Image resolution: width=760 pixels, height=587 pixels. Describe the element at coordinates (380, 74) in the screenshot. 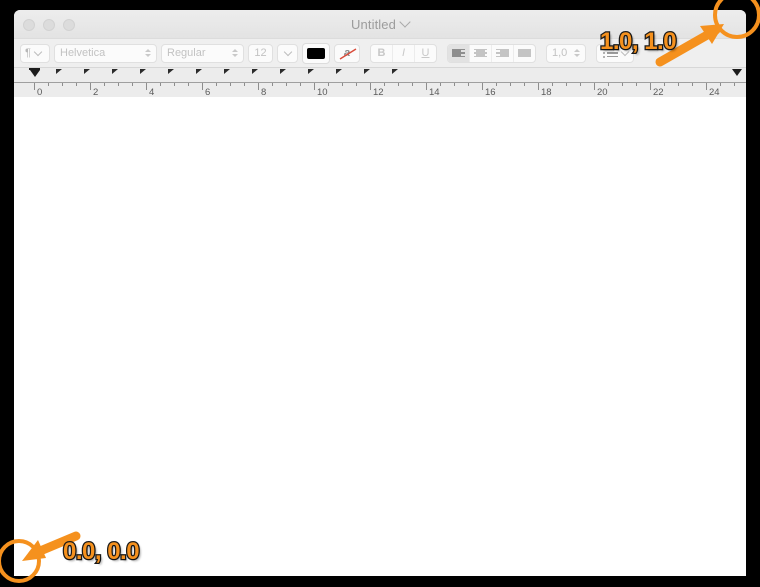

I see `ruler-tab-row` at that location.